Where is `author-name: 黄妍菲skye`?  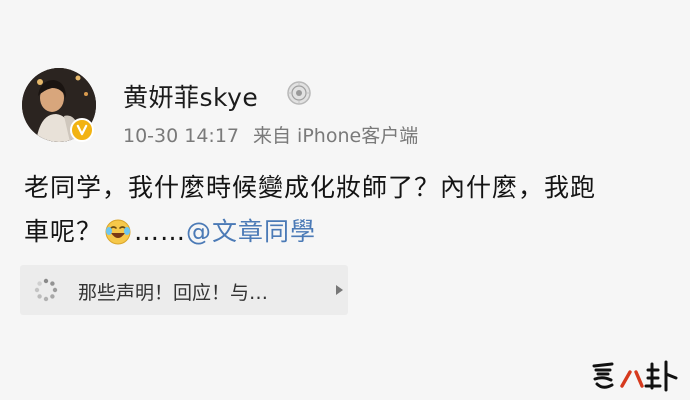 author-name: 黄妍菲skye is located at coordinates (190, 96).